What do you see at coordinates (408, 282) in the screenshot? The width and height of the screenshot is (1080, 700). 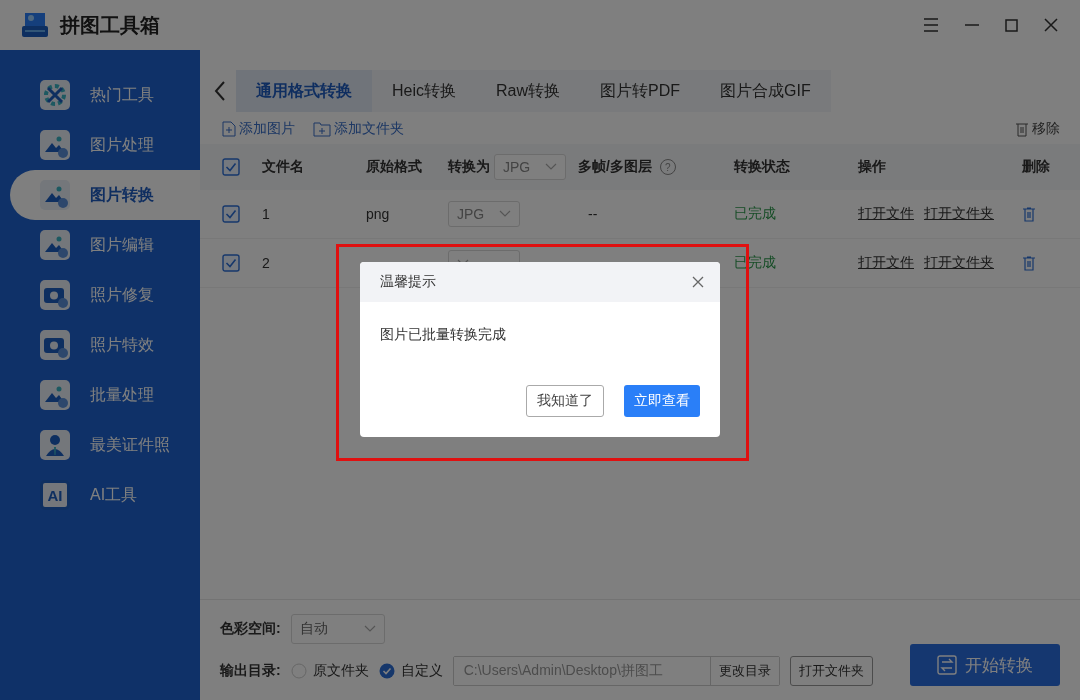 I see `dialog-title: 温馨提示` at bounding box center [408, 282].